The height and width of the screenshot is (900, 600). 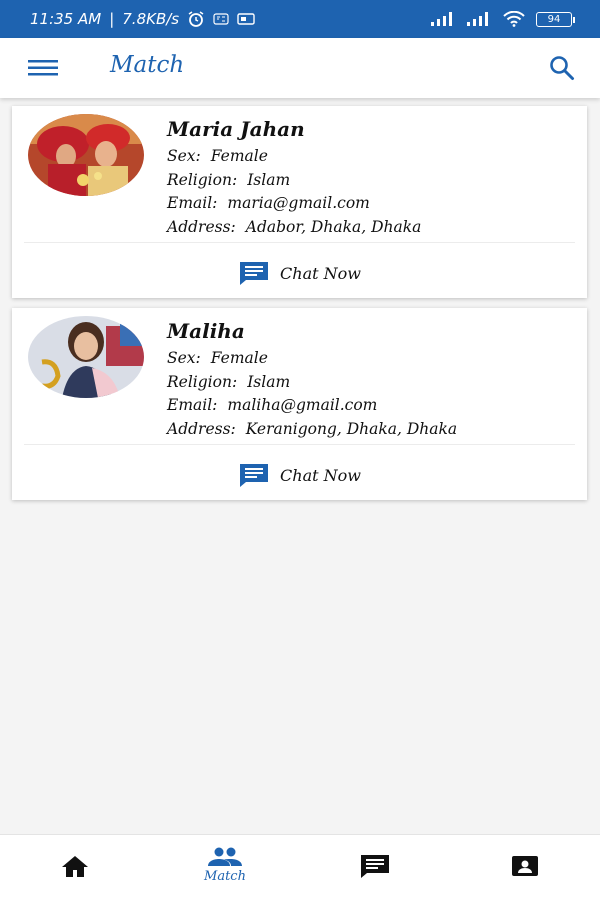 I want to click on nav-match-label: Match, so click(x=225, y=876).